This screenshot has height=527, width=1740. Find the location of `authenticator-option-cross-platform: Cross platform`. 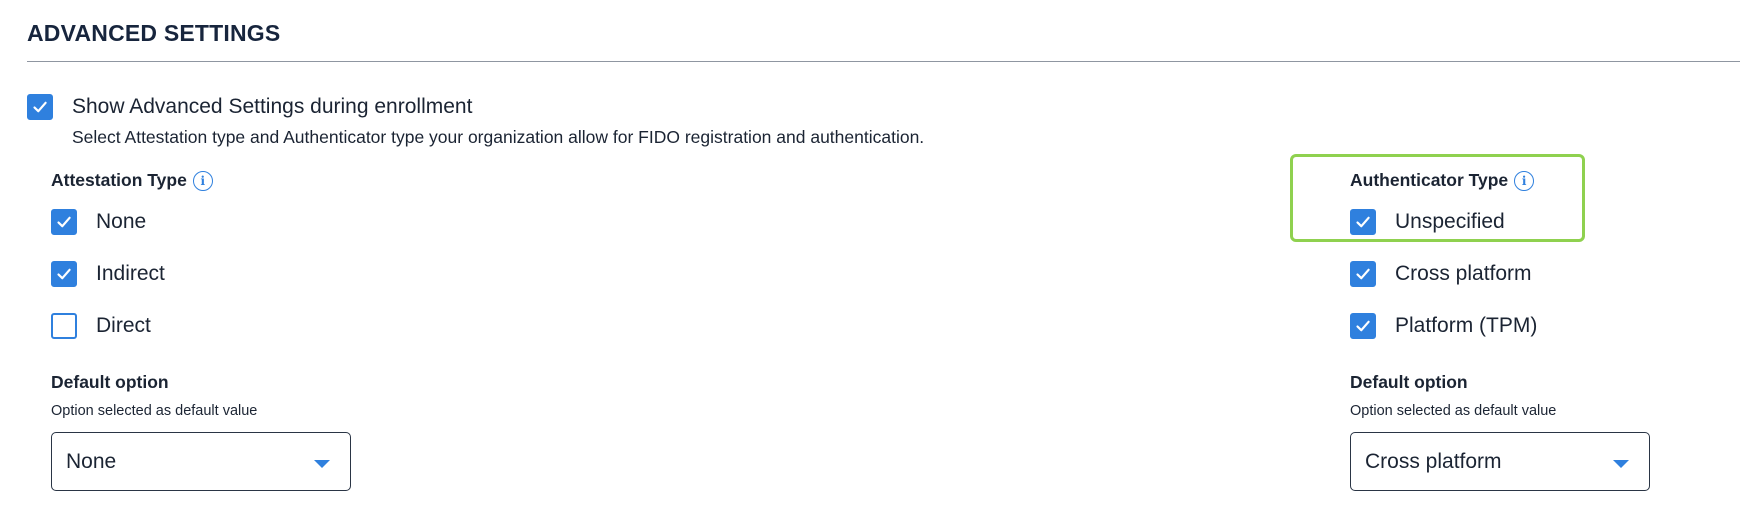

authenticator-option-cross-platform: Cross platform is located at coordinates (1441, 274).